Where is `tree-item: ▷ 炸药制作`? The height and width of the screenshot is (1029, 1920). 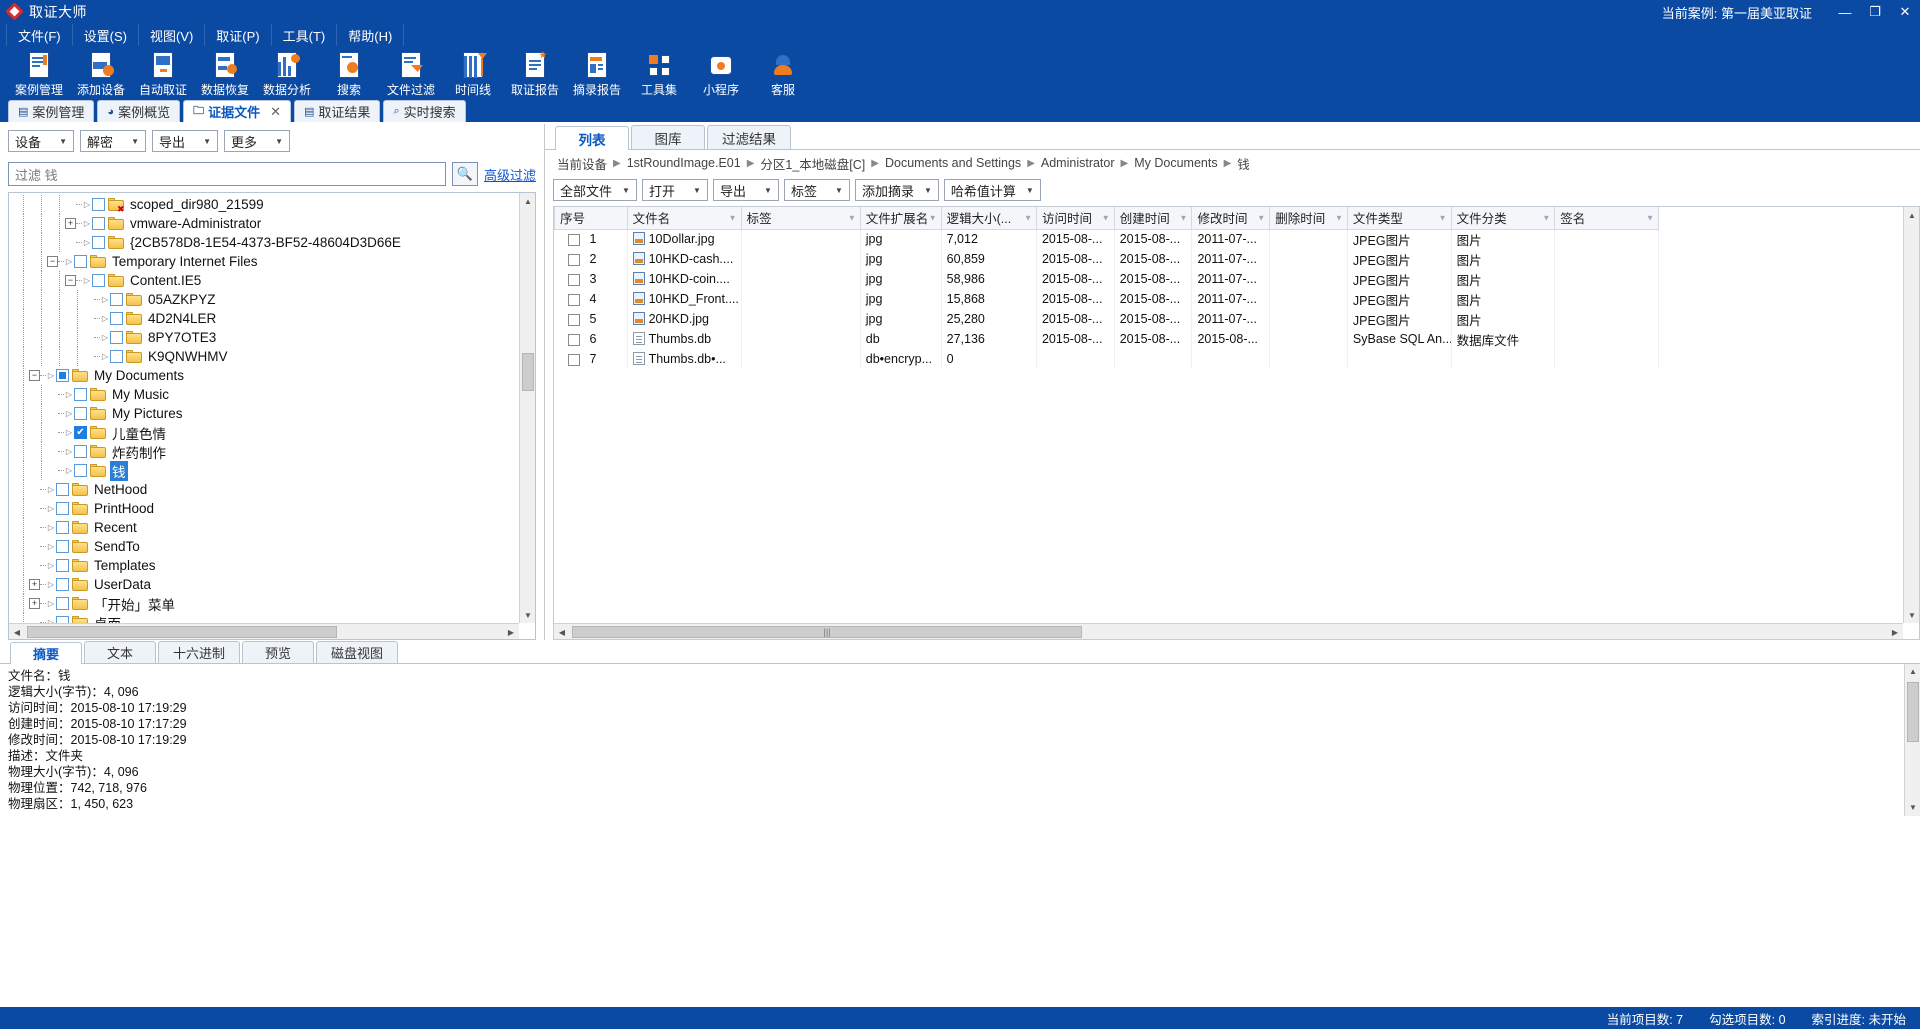
tree-item: ▷ 炸药制作 is located at coordinates (264, 451).